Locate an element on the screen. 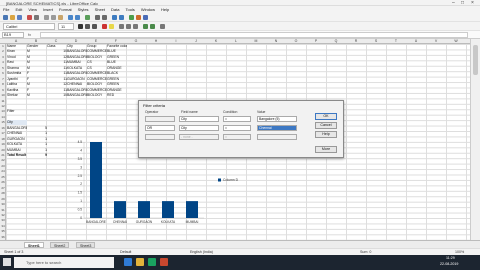 The image size is (480, 270). save-icon is located at coordinates (19, 17).